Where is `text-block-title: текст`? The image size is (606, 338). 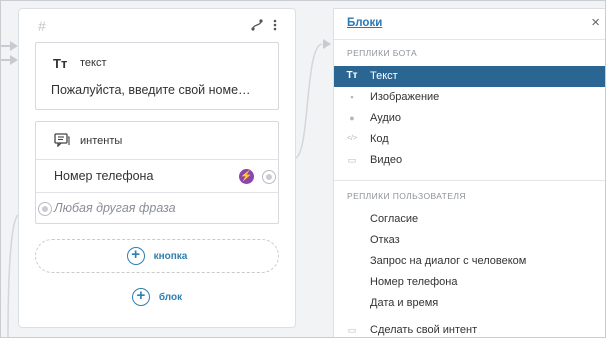
text-block-title: текст is located at coordinates (93, 63).